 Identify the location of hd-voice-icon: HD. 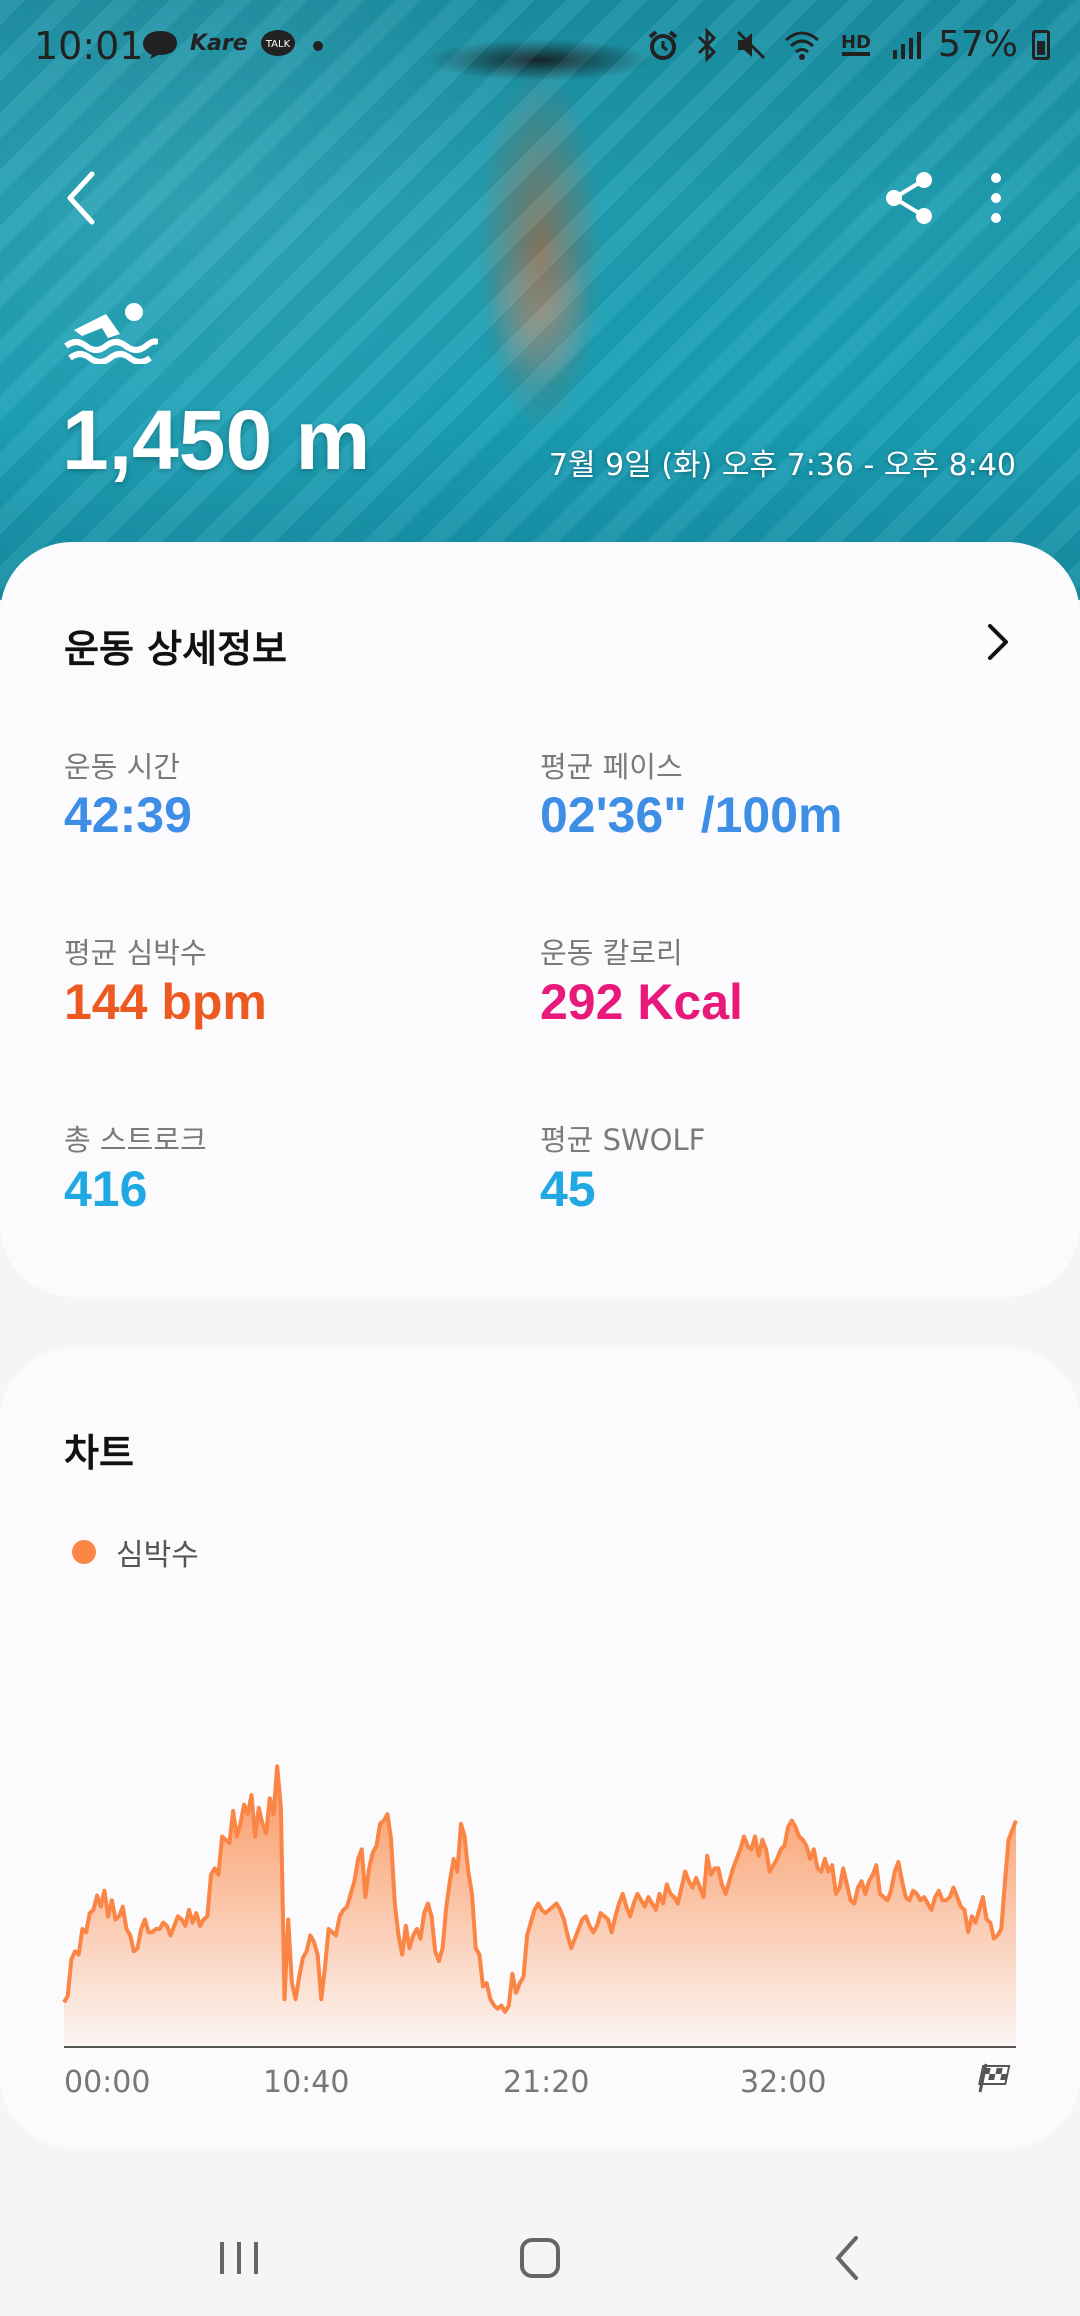
(856, 44).